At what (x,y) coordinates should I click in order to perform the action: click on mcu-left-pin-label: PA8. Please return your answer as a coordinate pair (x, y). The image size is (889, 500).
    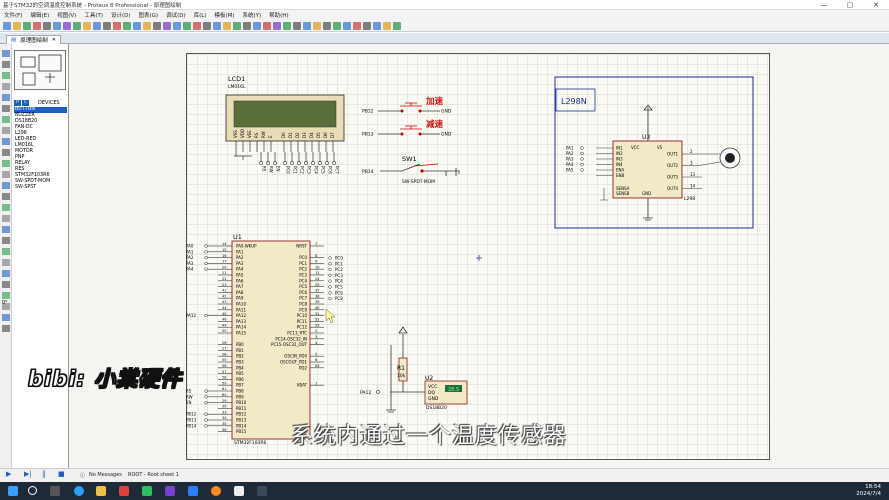
    Looking at the image, I should click on (240, 292).